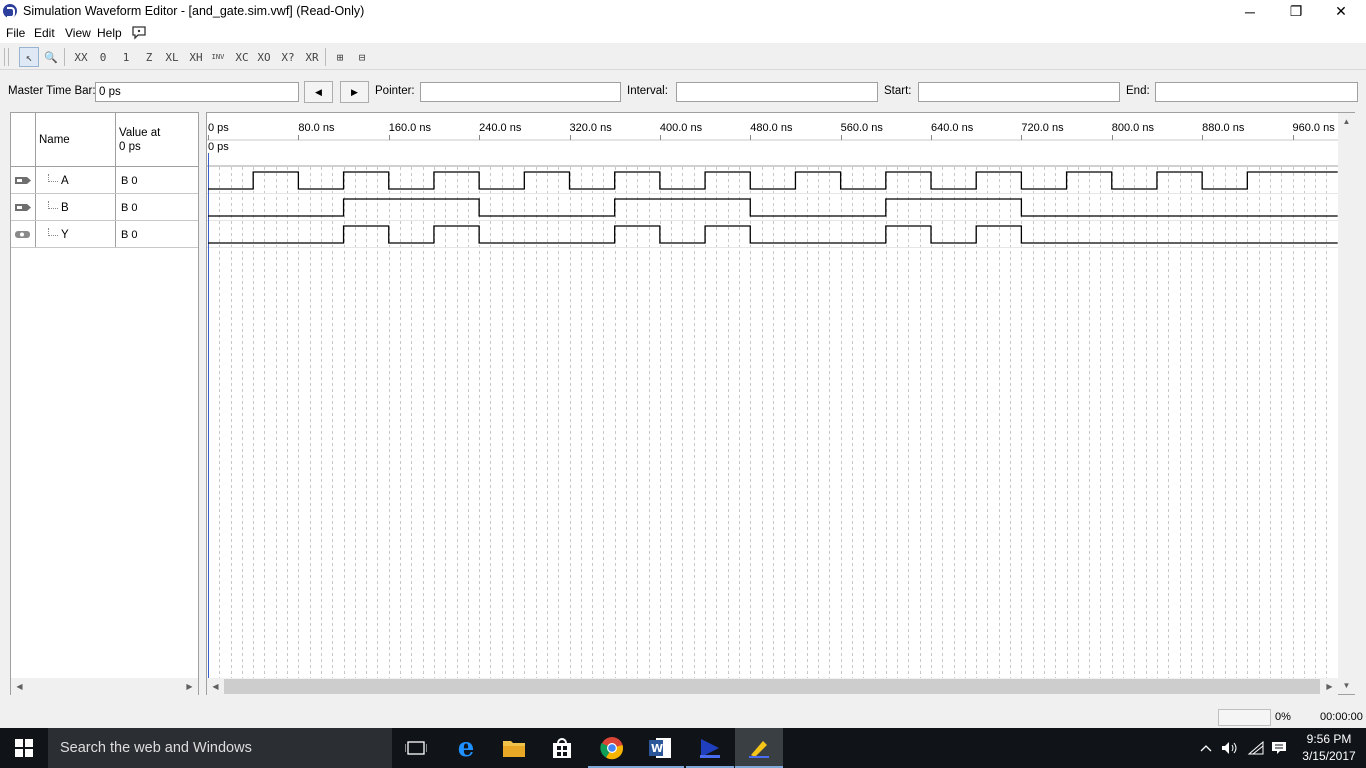 The height and width of the screenshot is (768, 1366). I want to click on output-pin-icon, so click(22, 234).